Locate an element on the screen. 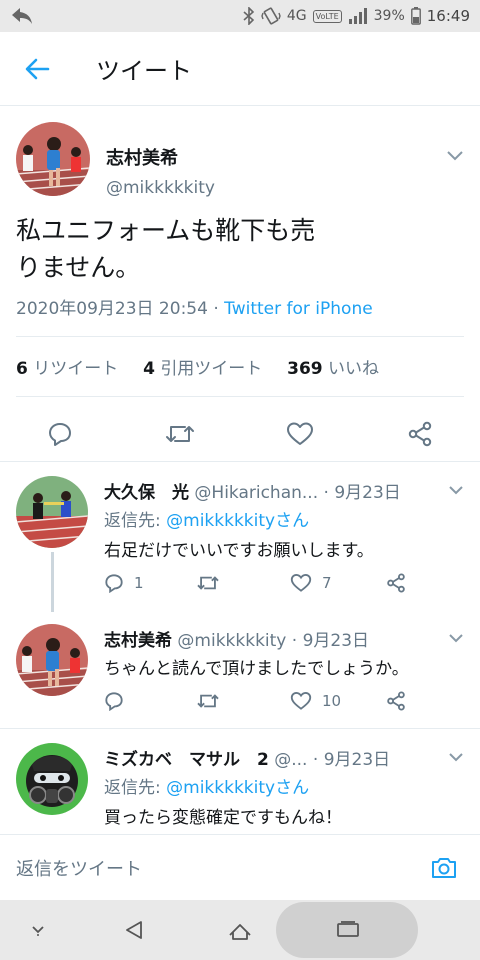 The height and width of the screenshot is (960, 480). status-bar: 4G VoLTE 39% 16:49 is located at coordinates (240, 16).